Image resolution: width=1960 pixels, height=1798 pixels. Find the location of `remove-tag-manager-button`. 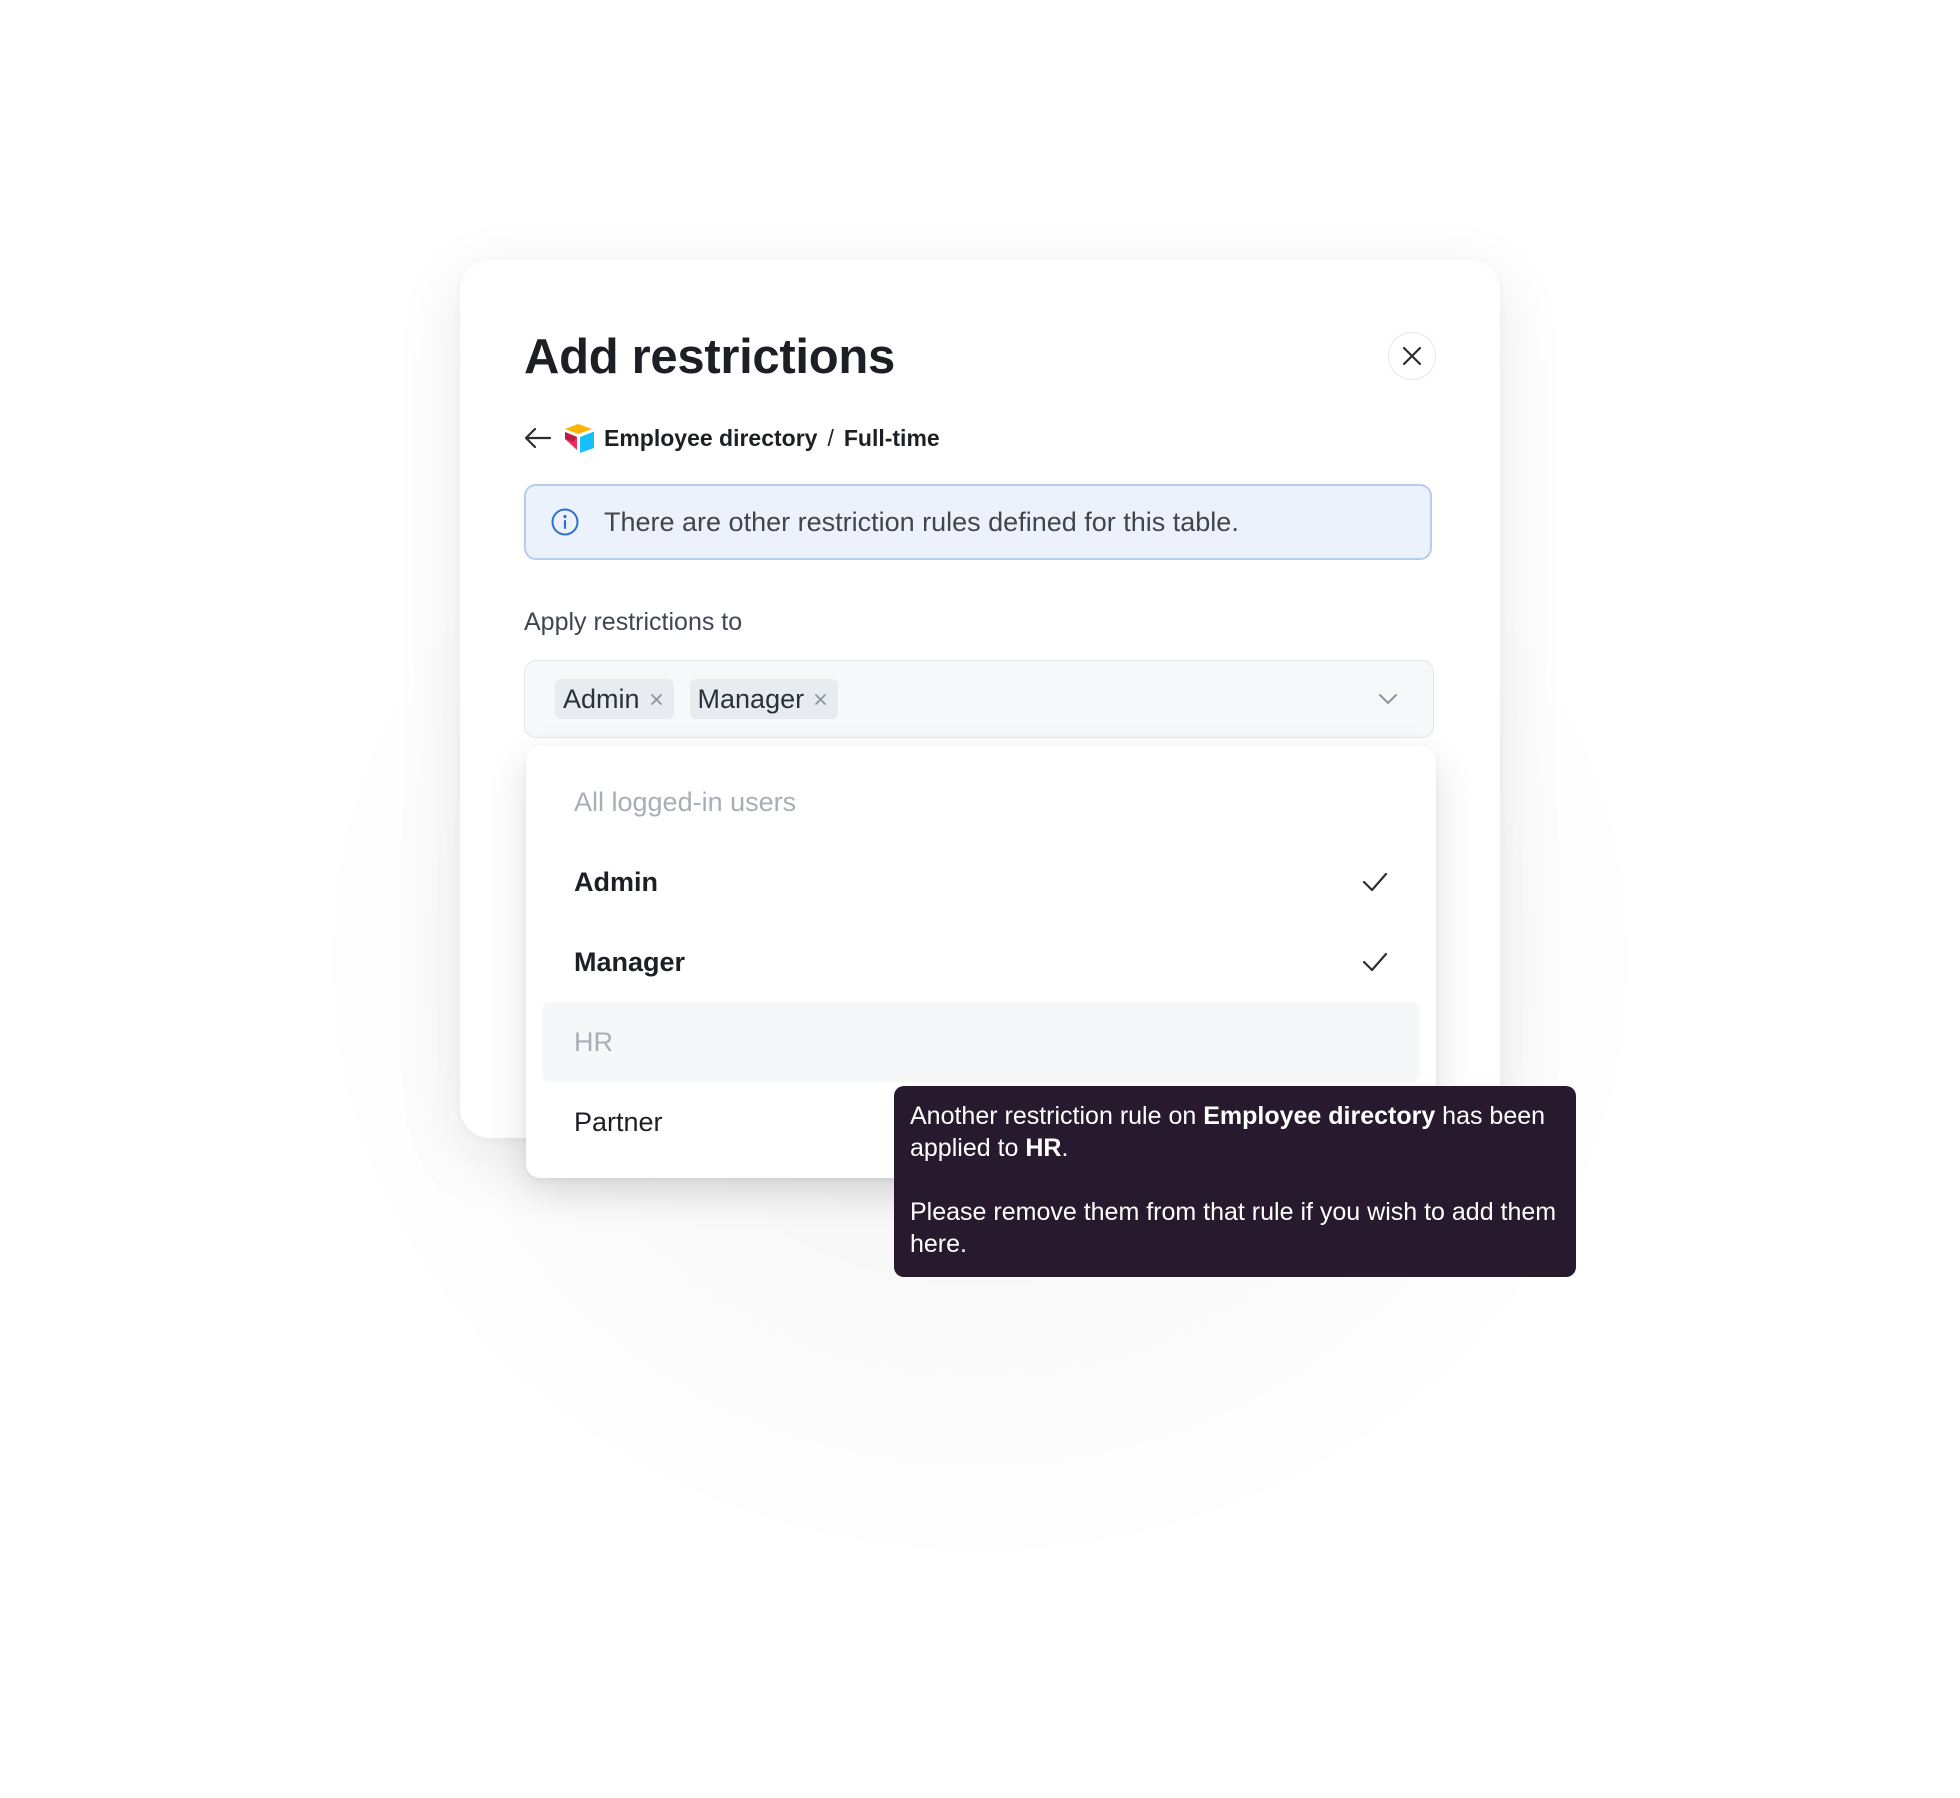

remove-tag-manager-button is located at coordinates (821, 699).